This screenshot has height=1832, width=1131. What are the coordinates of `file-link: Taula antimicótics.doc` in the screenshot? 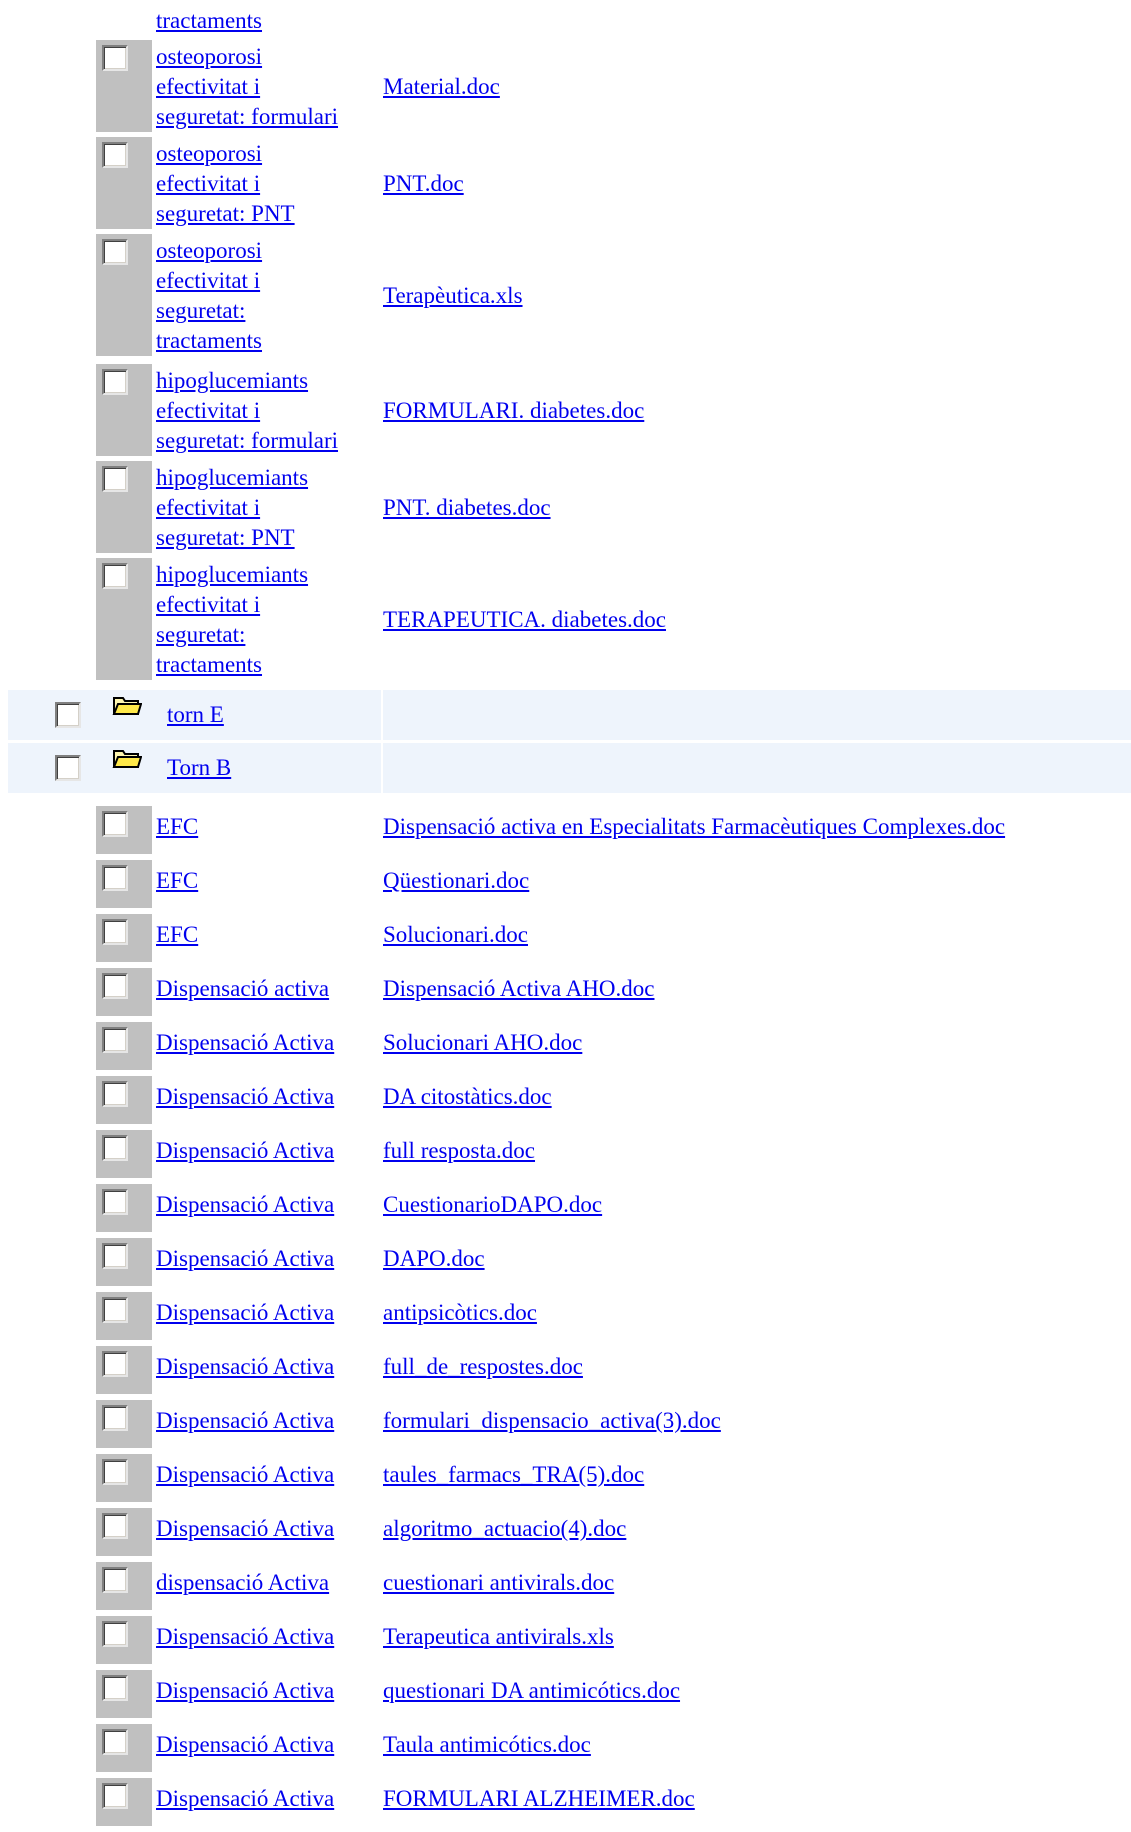 It's located at (487, 1745).